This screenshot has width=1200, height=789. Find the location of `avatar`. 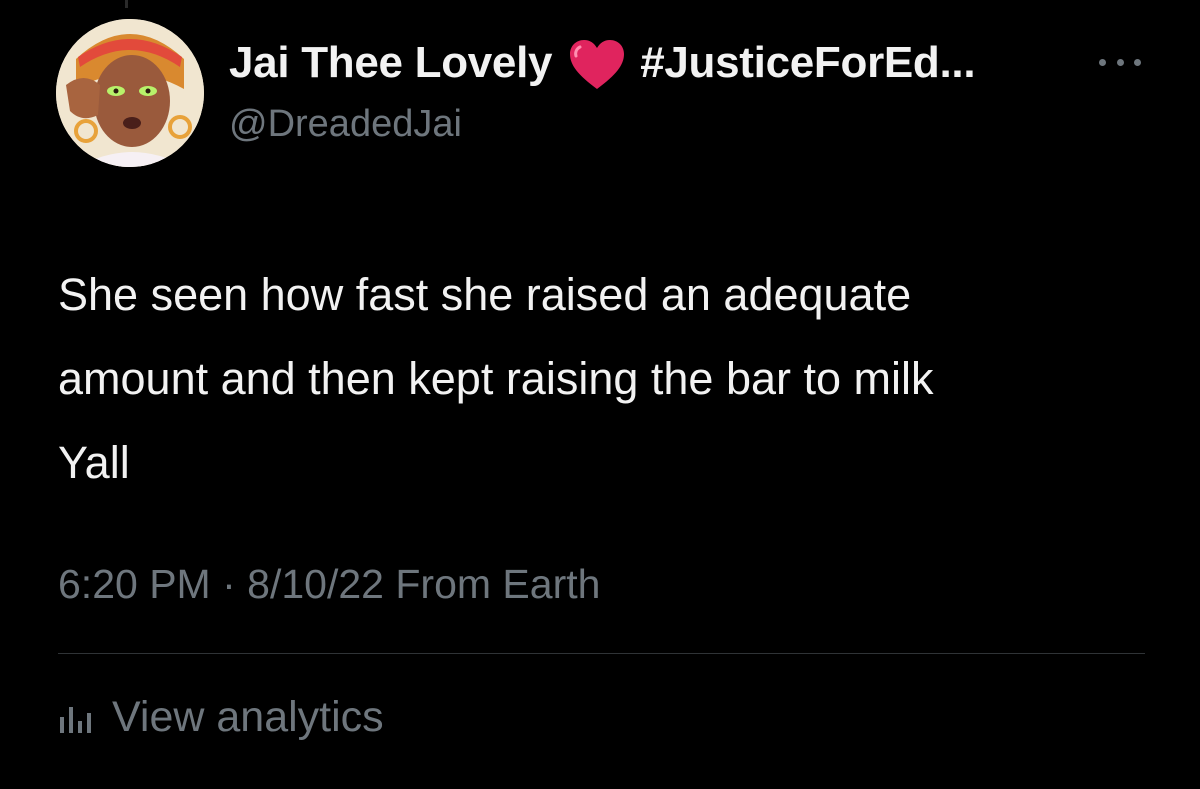

avatar is located at coordinates (130, 93).